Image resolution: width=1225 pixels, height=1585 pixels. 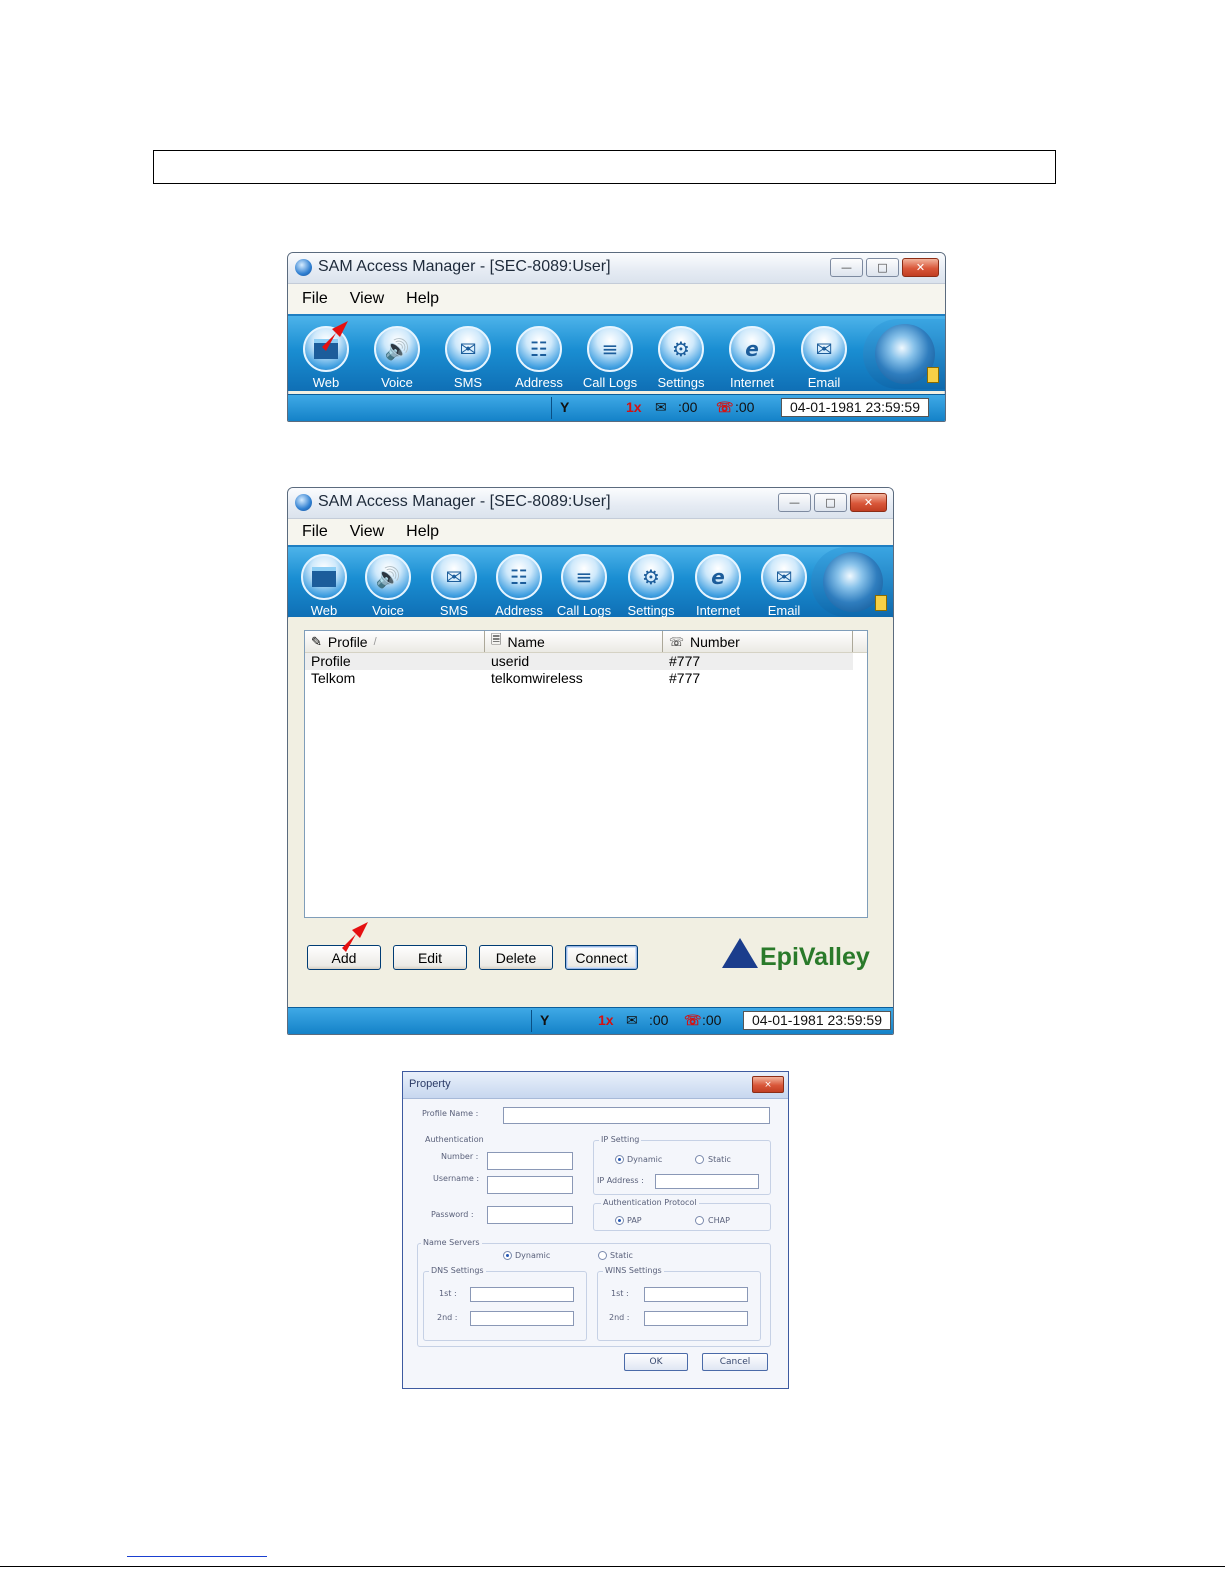 What do you see at coordinates (545, 1020) in the screenshot?
I see `antenna-icon: Υ` at bounding box center [545, 1020].